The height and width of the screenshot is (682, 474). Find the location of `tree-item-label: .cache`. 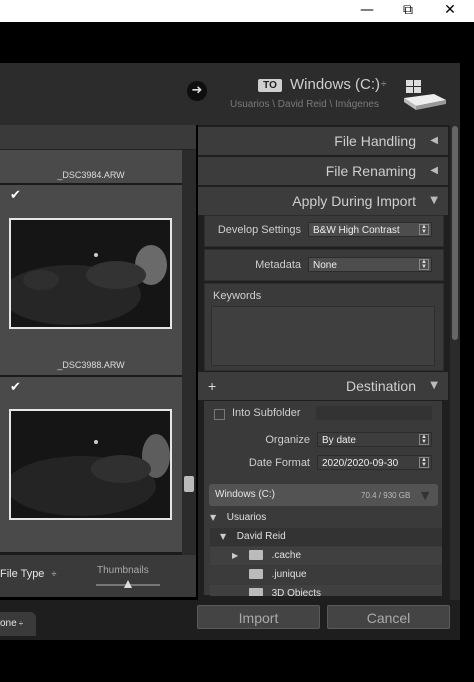

tree-item-label: .cache is located at coordinates (286, 555).